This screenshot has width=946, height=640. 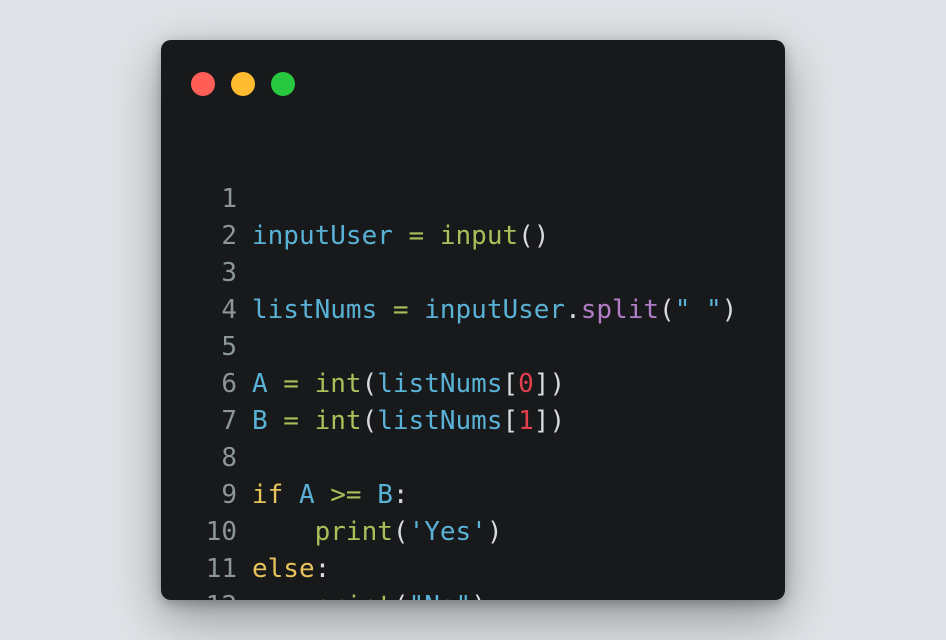 I want to click on code-line: 3 listNums = inputUser.split(" "), so click(x=473, y=271).